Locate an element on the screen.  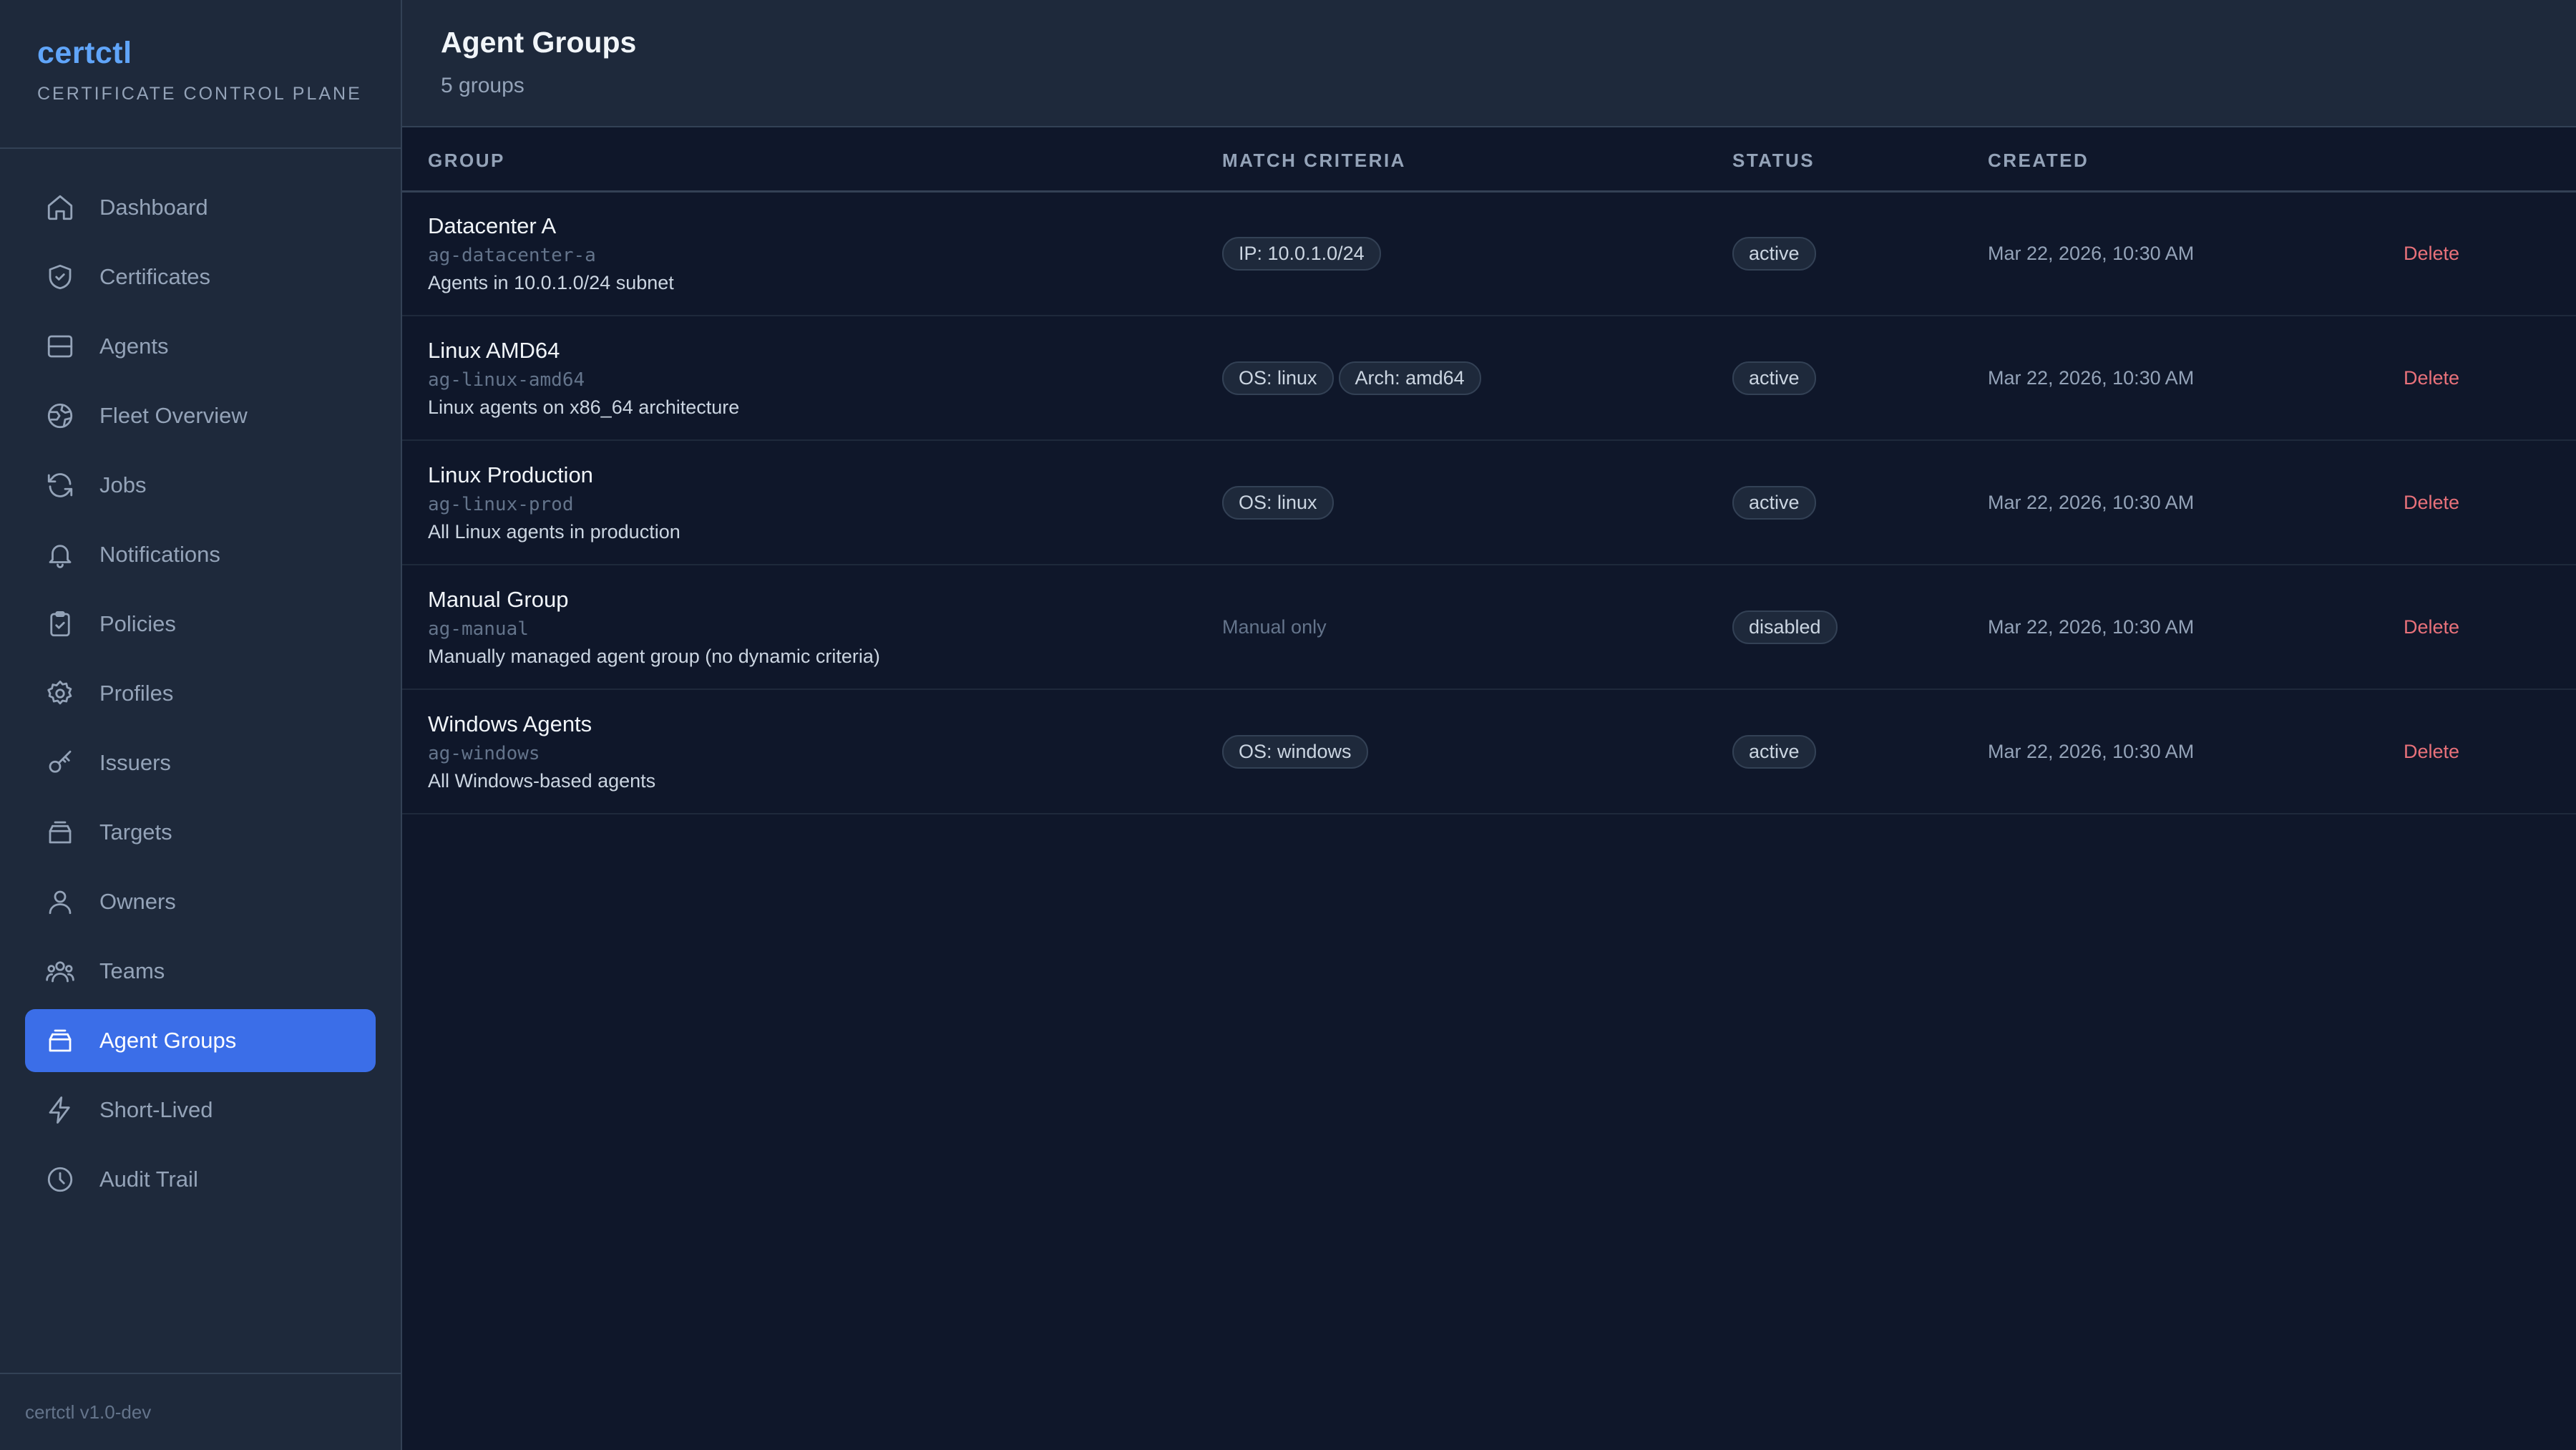
status-badge: disabled is located at coordinates (1785, 627).